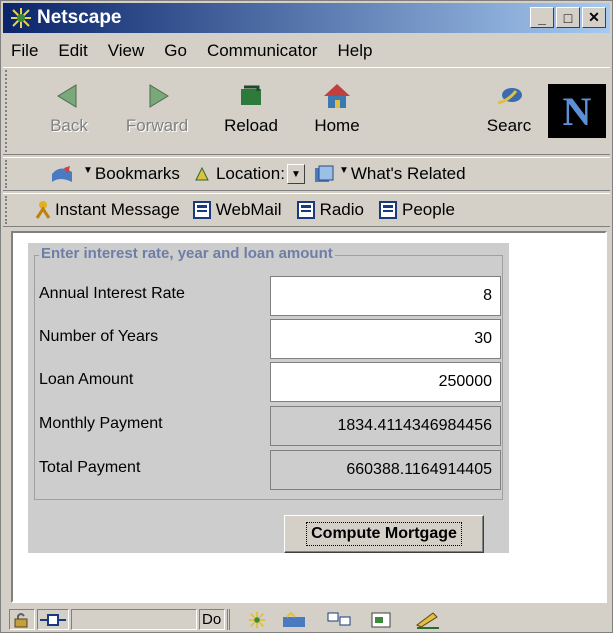 This screenshot has height=633, width=613. I want to click on location-label: Location:, so click(250, 173).